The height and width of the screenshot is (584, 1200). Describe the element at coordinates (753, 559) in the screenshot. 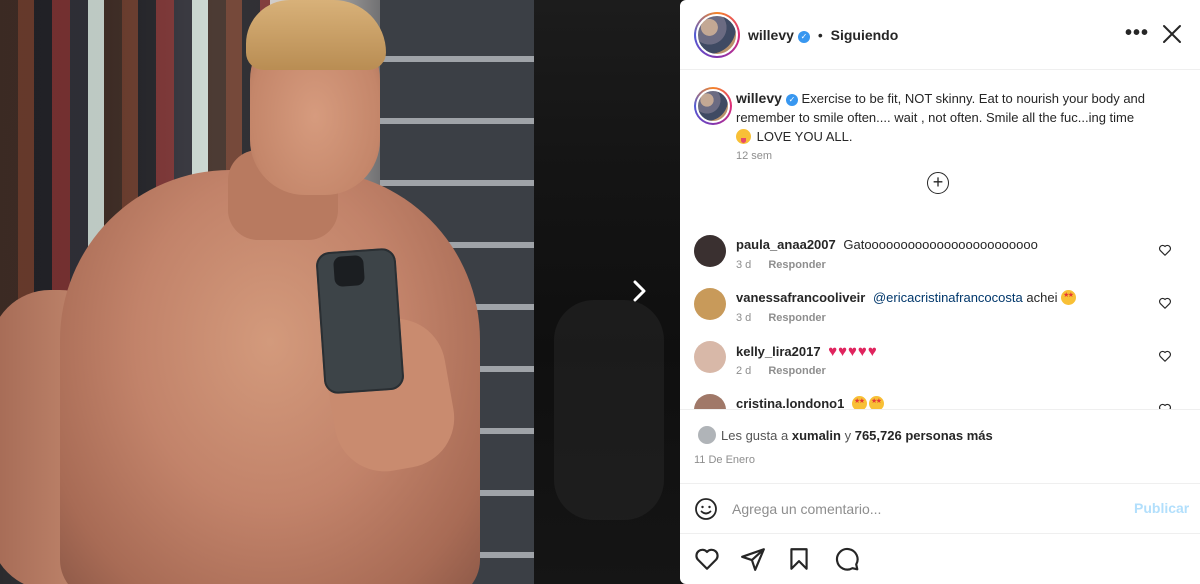

I see `paper-plane-icon` at that location.